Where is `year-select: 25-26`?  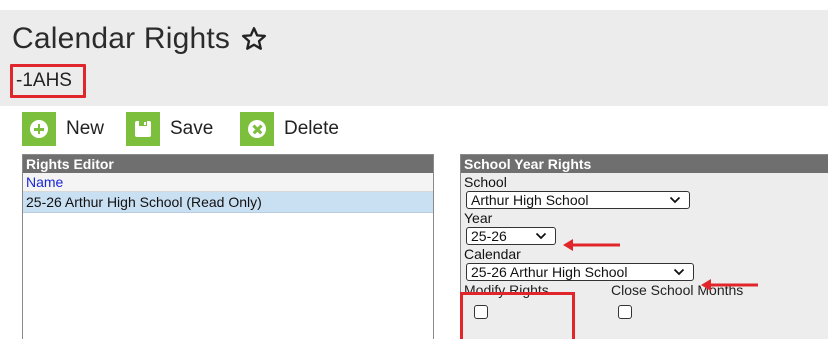 year-select: 25-26 is located at coordinates (511, 236).